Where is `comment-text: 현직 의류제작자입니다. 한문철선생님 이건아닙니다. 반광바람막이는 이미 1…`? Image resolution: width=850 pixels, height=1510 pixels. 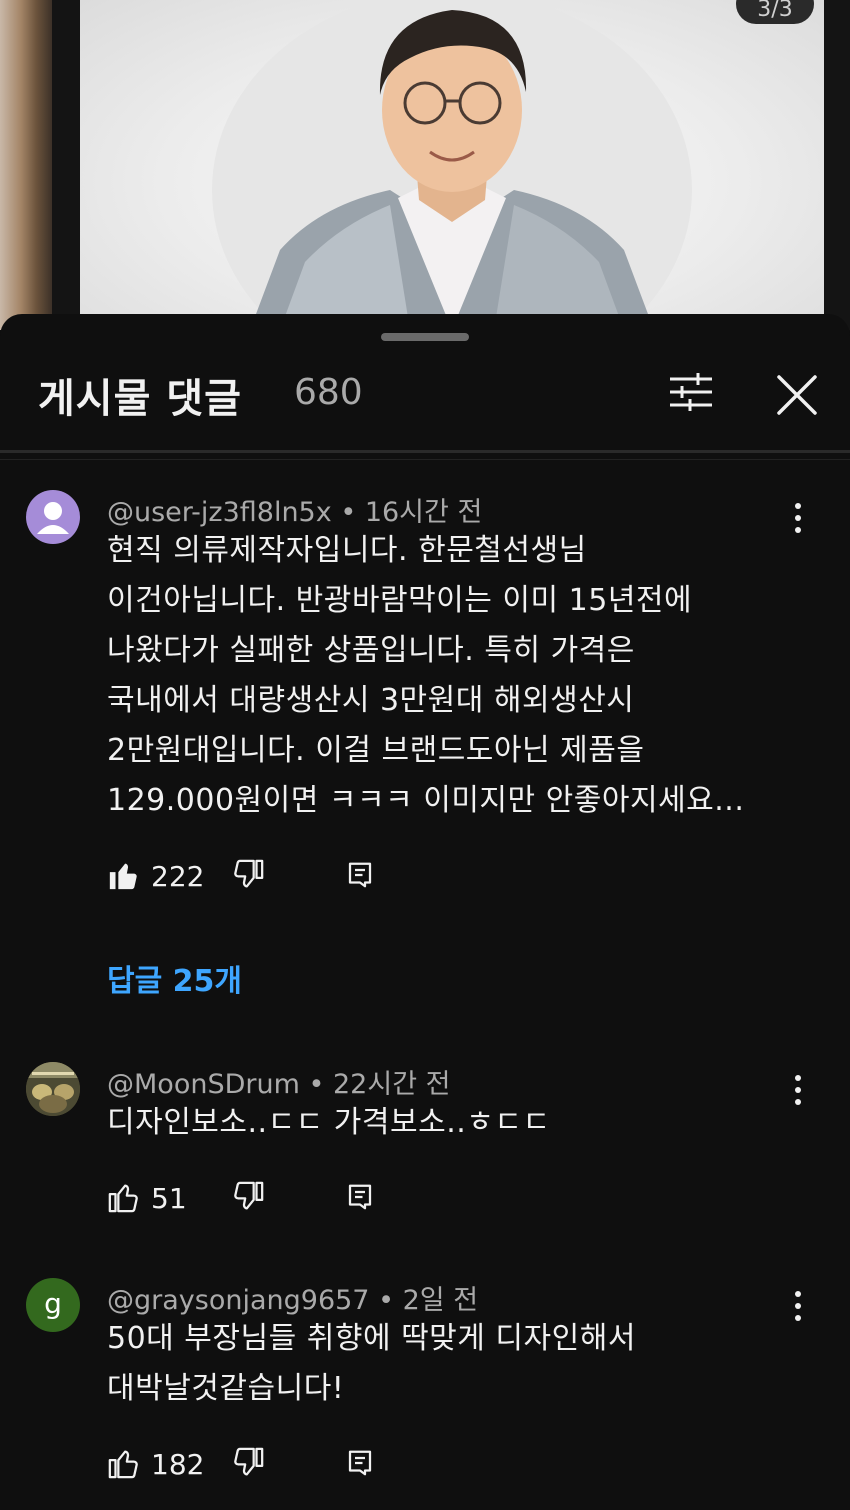 comment-text: 현직 의류제작자입니다. 한문철선생님 이건아닙니다. 반광바람막이는 이미 1… is located at coordinates (426, 675).